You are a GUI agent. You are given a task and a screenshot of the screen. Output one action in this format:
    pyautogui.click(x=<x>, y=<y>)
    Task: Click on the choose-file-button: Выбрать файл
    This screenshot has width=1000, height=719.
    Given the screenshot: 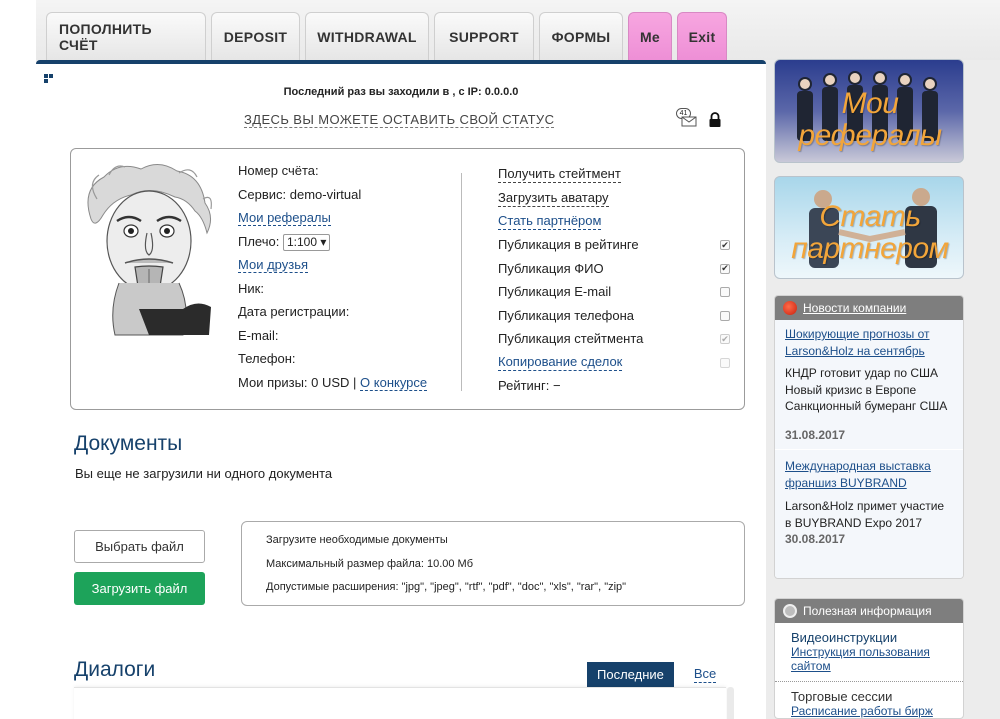 What is the action you would take?
    pyautogui.click(x=139, y=546)
    